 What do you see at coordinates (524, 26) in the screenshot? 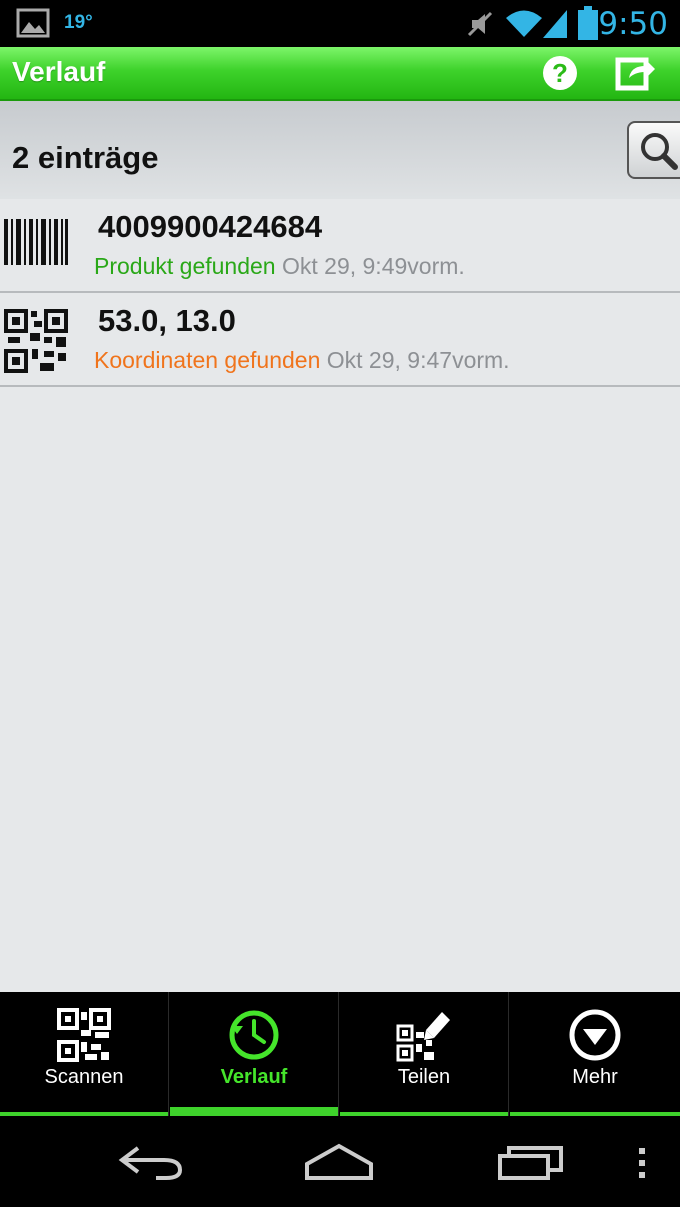
I see `wifi-icon` at bounding box center [524, 26].